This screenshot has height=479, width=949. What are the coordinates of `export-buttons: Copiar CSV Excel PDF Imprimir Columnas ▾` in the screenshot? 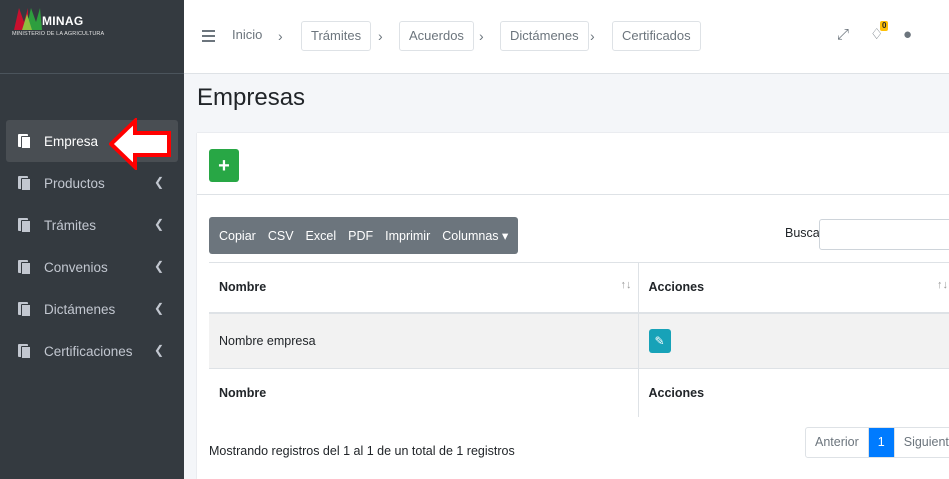 It's located at (364, 235).